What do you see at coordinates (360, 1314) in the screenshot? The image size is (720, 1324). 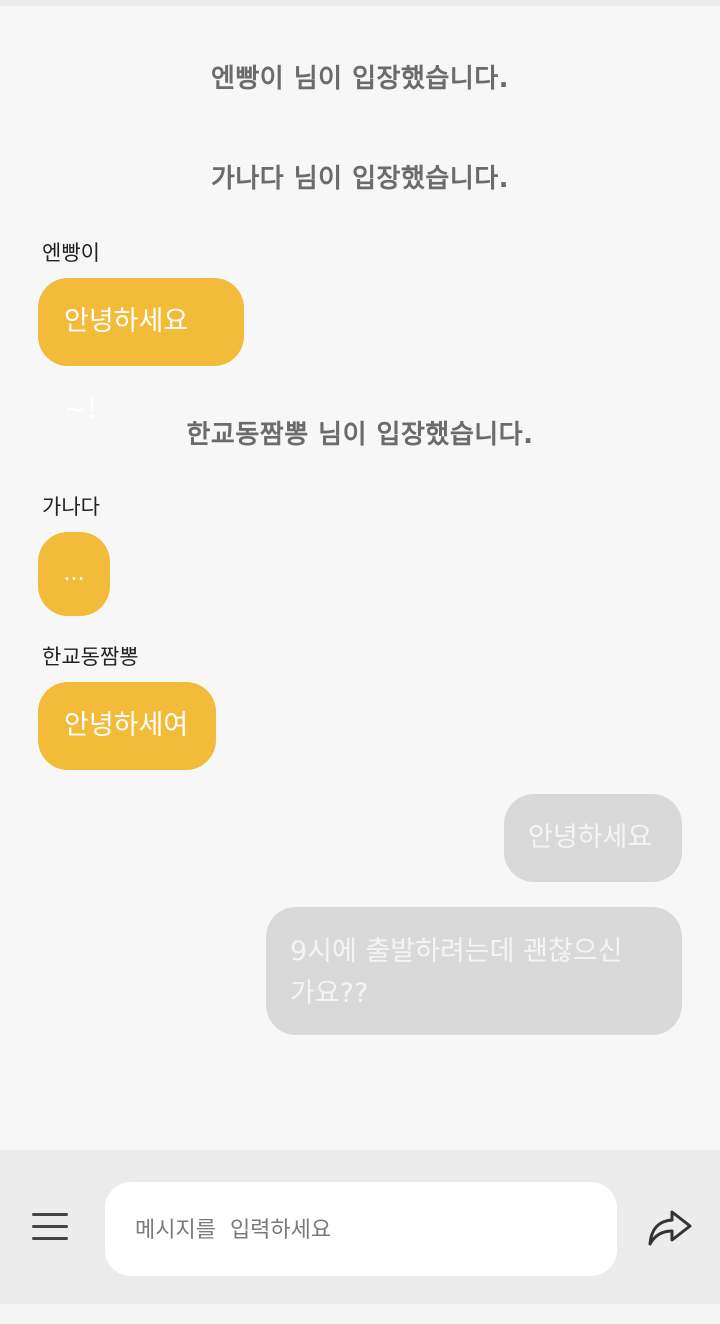 I see `bottom-strip` at bounding box center [360, 1314].